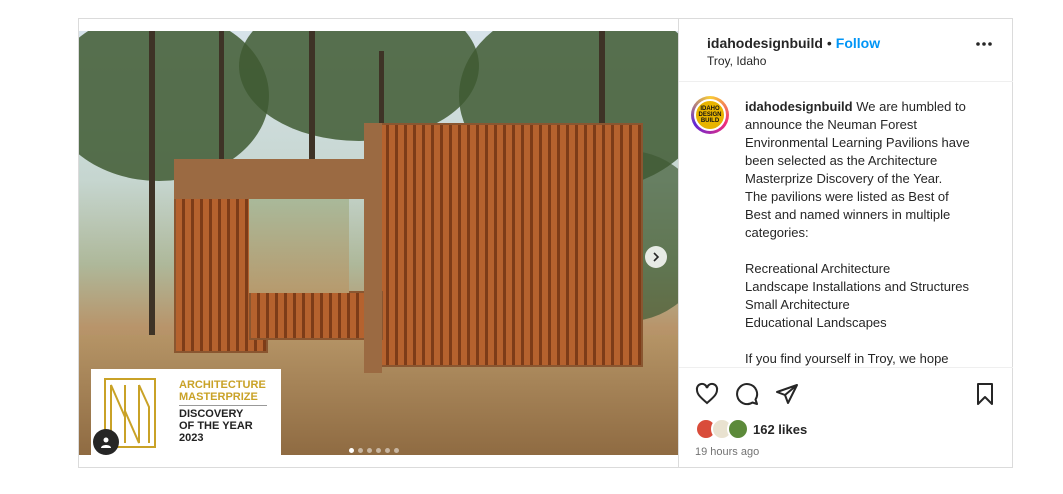 The image size is (1063, 494). I want to click on caption-category: Recreational Architecture, so click(818, 268).